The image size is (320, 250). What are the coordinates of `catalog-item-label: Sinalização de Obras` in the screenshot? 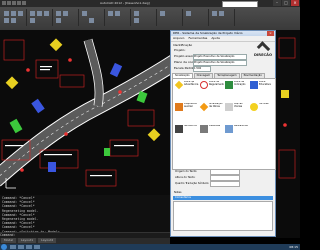 It's located at (216, 105).